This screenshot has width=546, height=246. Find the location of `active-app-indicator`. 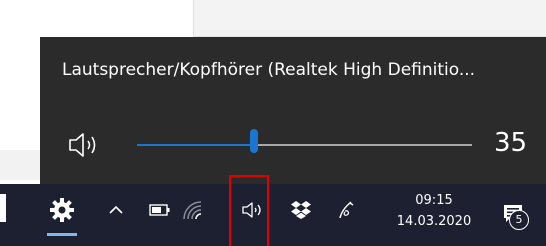

active-app-indicator is located at coordinates (62, 234).